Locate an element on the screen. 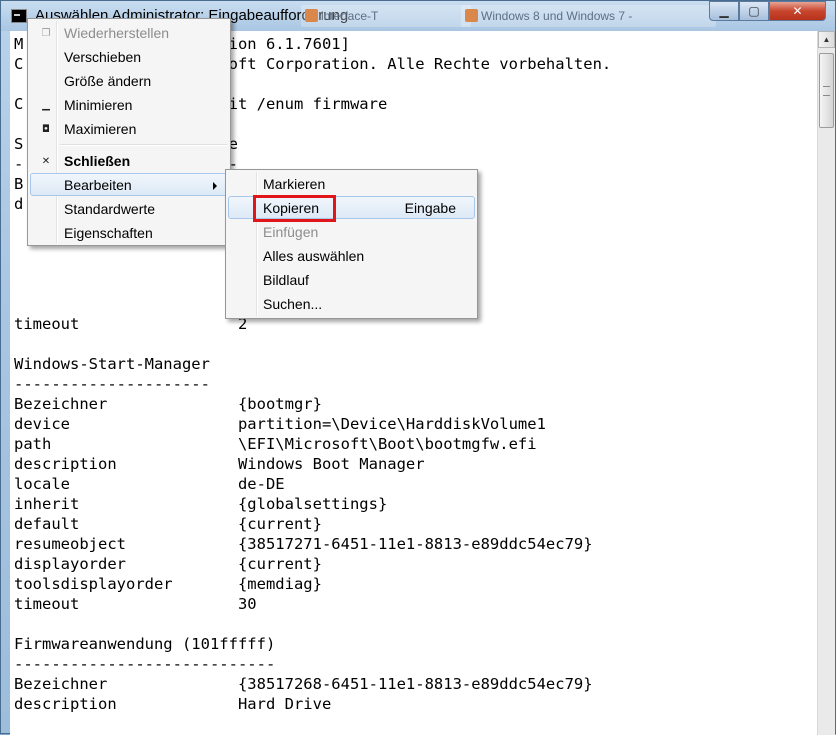 This screenshot has width=836, height=735. console-line: timeout 2 is located at coordinates (131, 324).